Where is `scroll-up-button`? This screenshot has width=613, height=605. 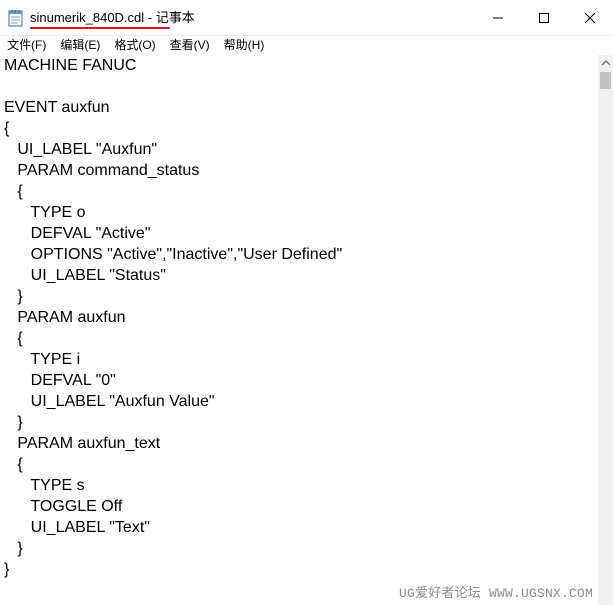
scroll-up-button is located at coordinates (605, 62).